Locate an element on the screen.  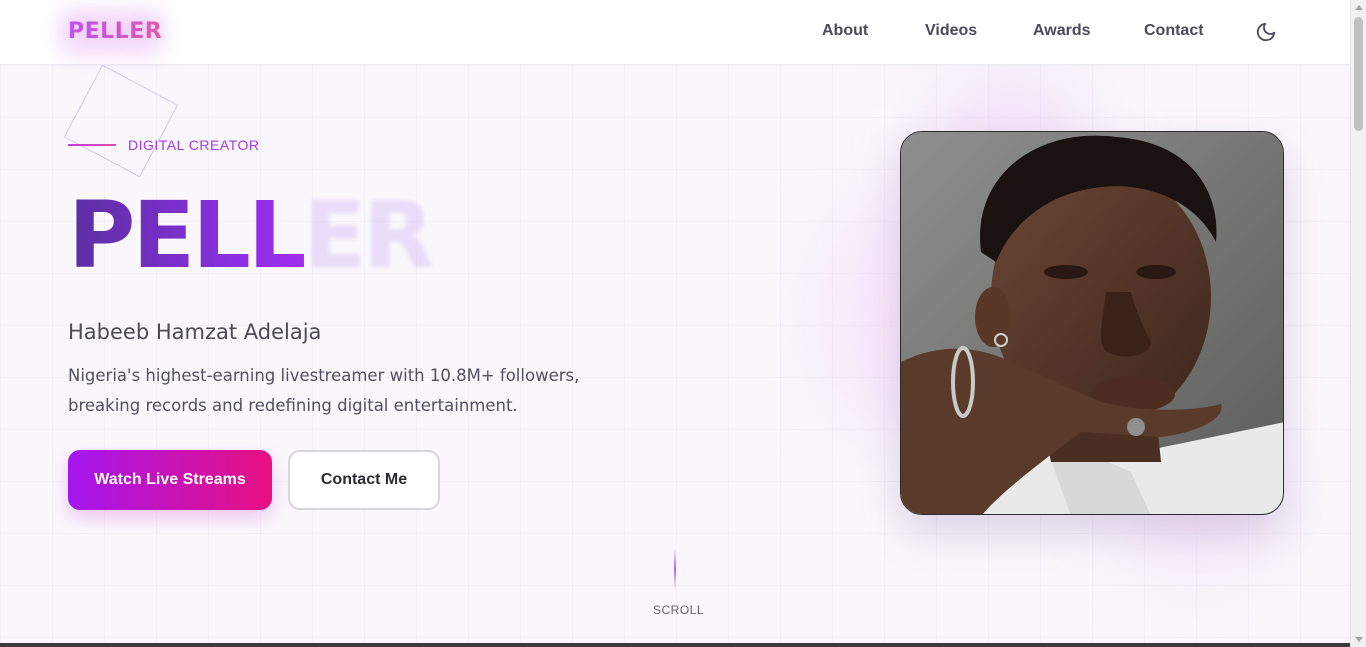
scroll-down-arrow-icon is located at coordinates (1359, 639).